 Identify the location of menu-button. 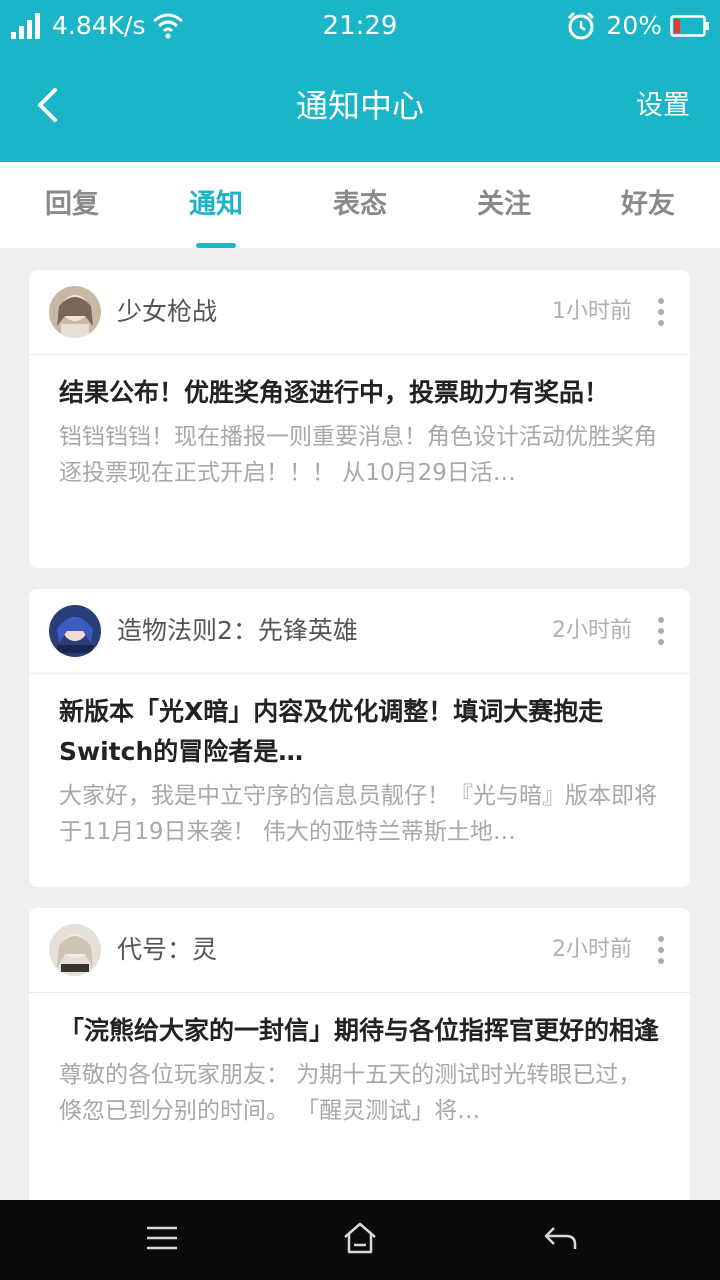
(162, 1240).